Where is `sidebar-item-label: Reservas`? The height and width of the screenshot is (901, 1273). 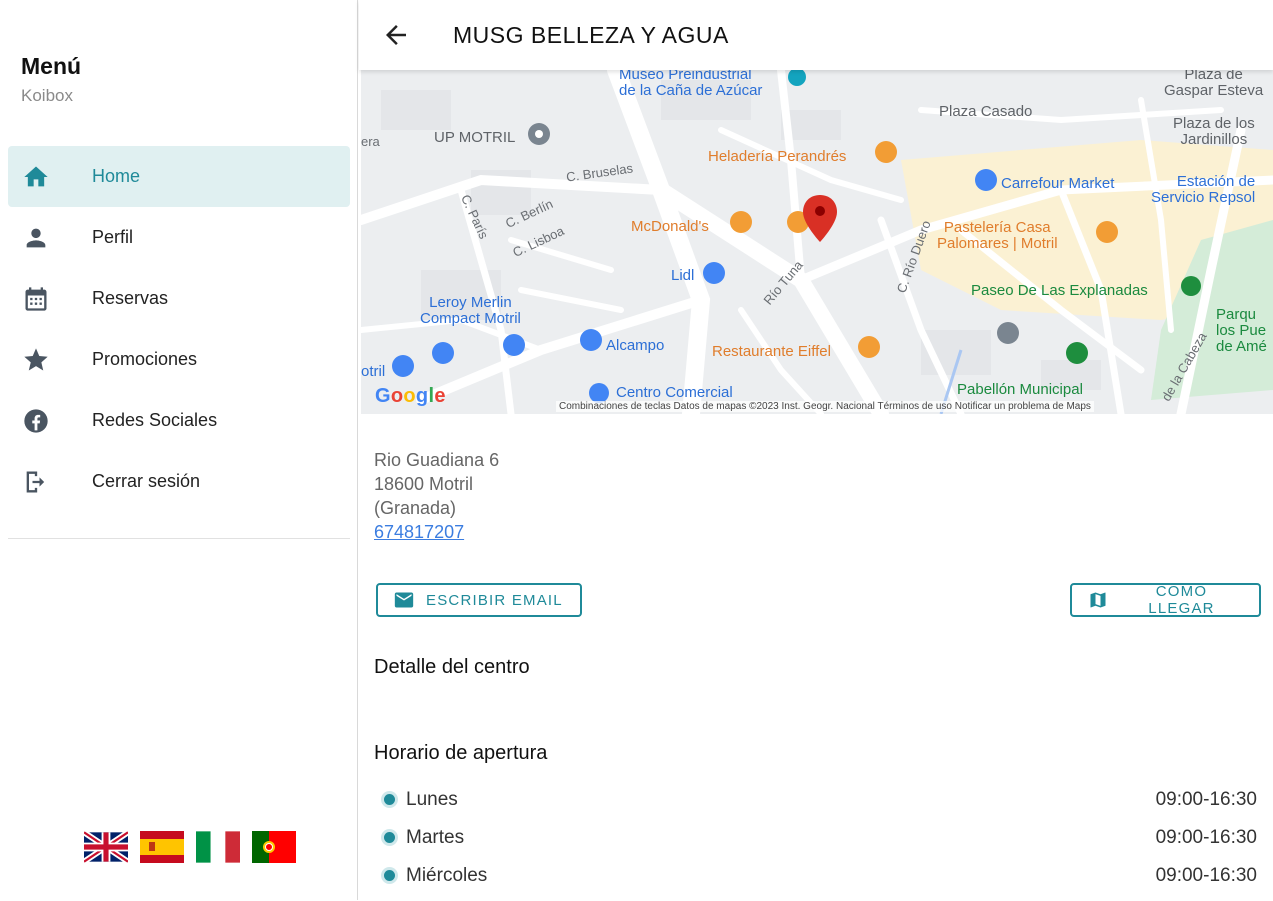 sidebar-item-label: Reservas is located at coordinates (130, 298).